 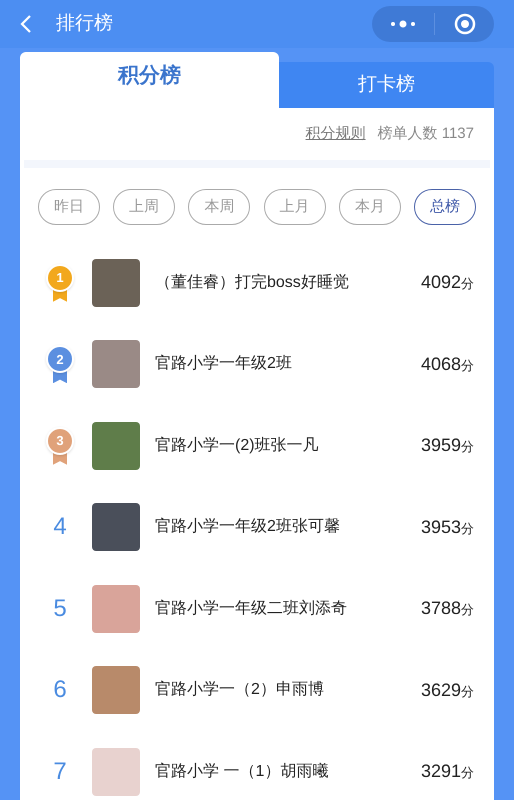 I want to click on user-name: 官路小学一年级二班刘添奇, so click(x=251, y=608).